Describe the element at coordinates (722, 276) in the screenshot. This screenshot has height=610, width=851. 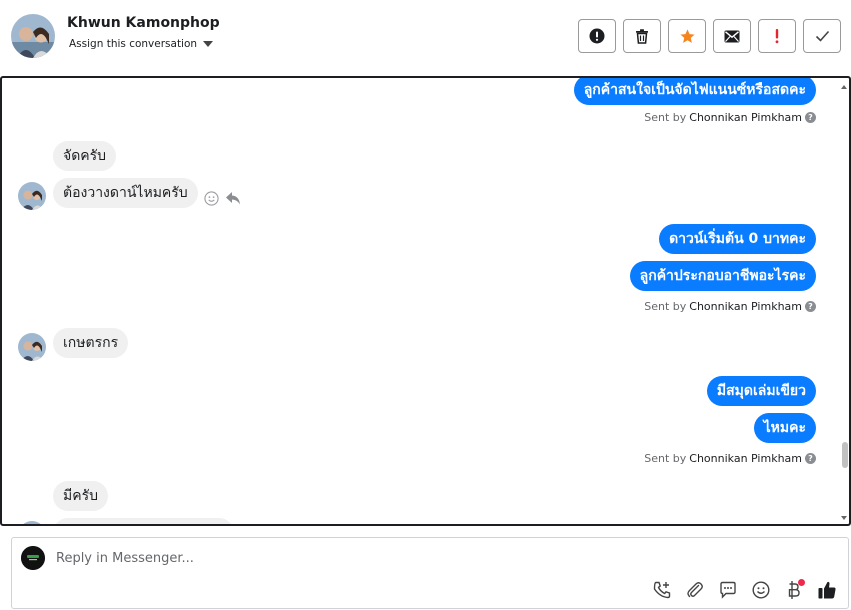
I see `outgoing-message: ลูกค้าประกอบอาชีพอะไรคะ` at that location.